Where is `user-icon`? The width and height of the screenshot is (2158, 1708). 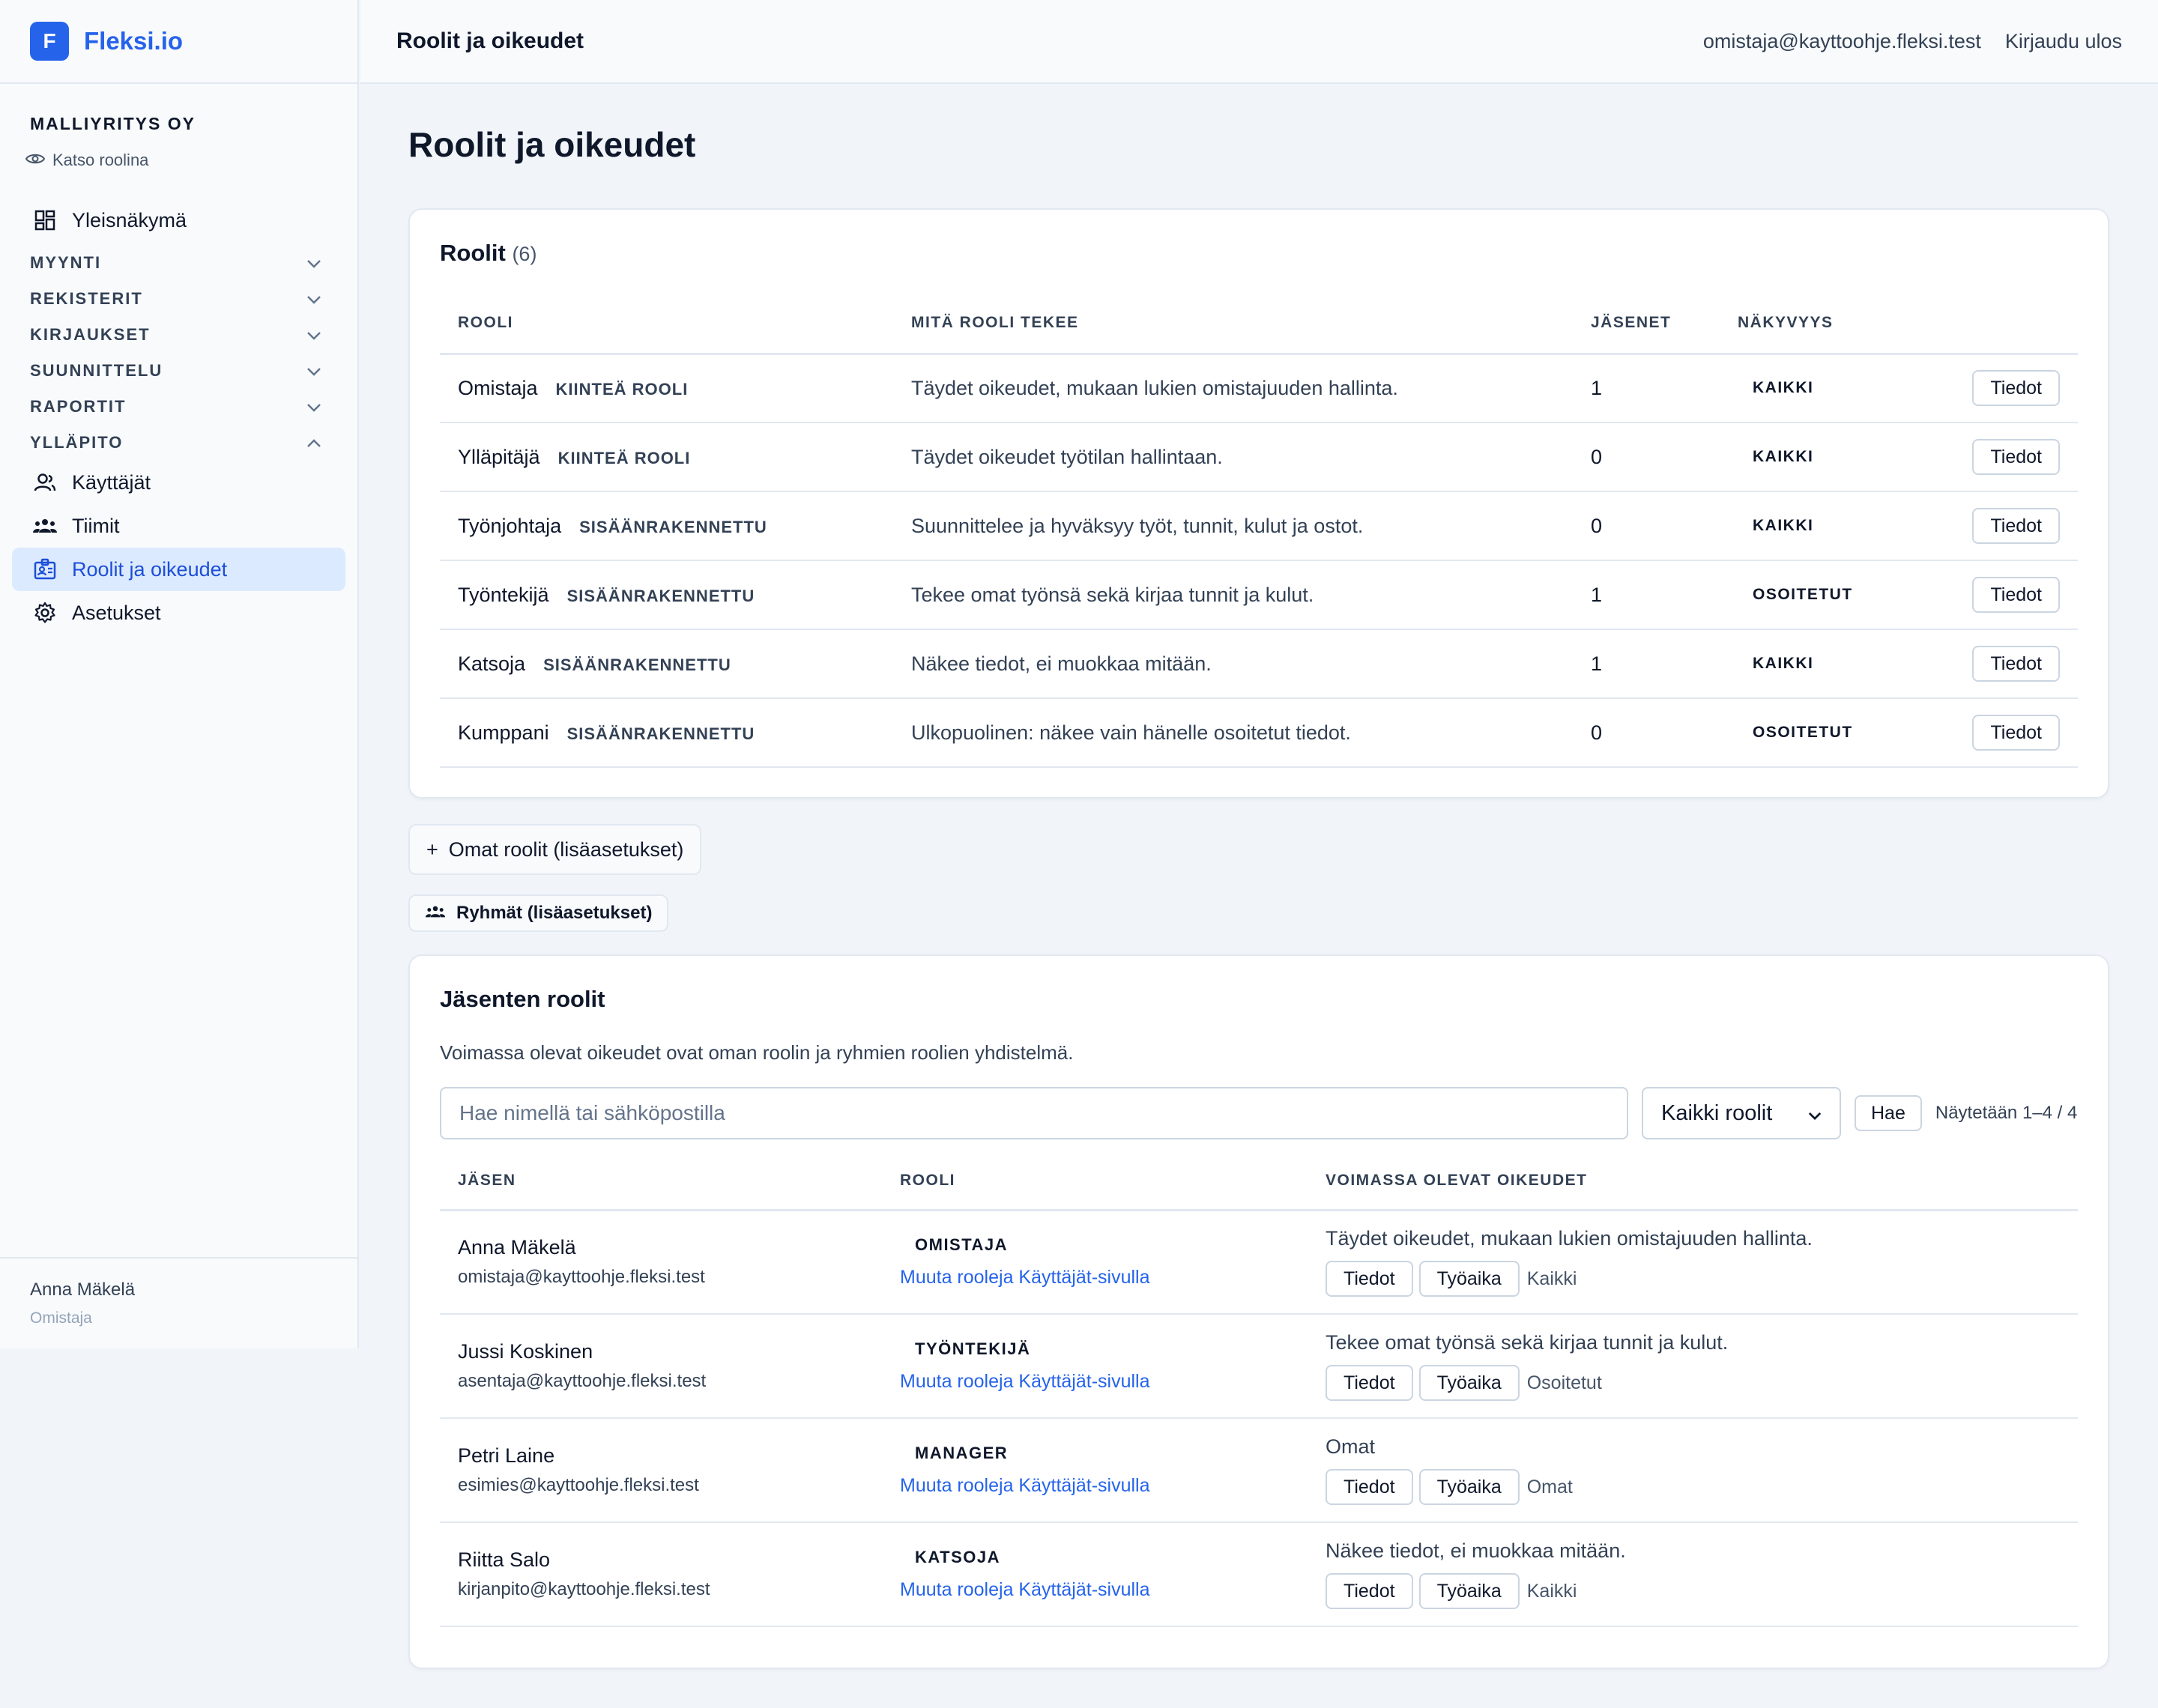
user-icon is located at coordinates (45, 482).